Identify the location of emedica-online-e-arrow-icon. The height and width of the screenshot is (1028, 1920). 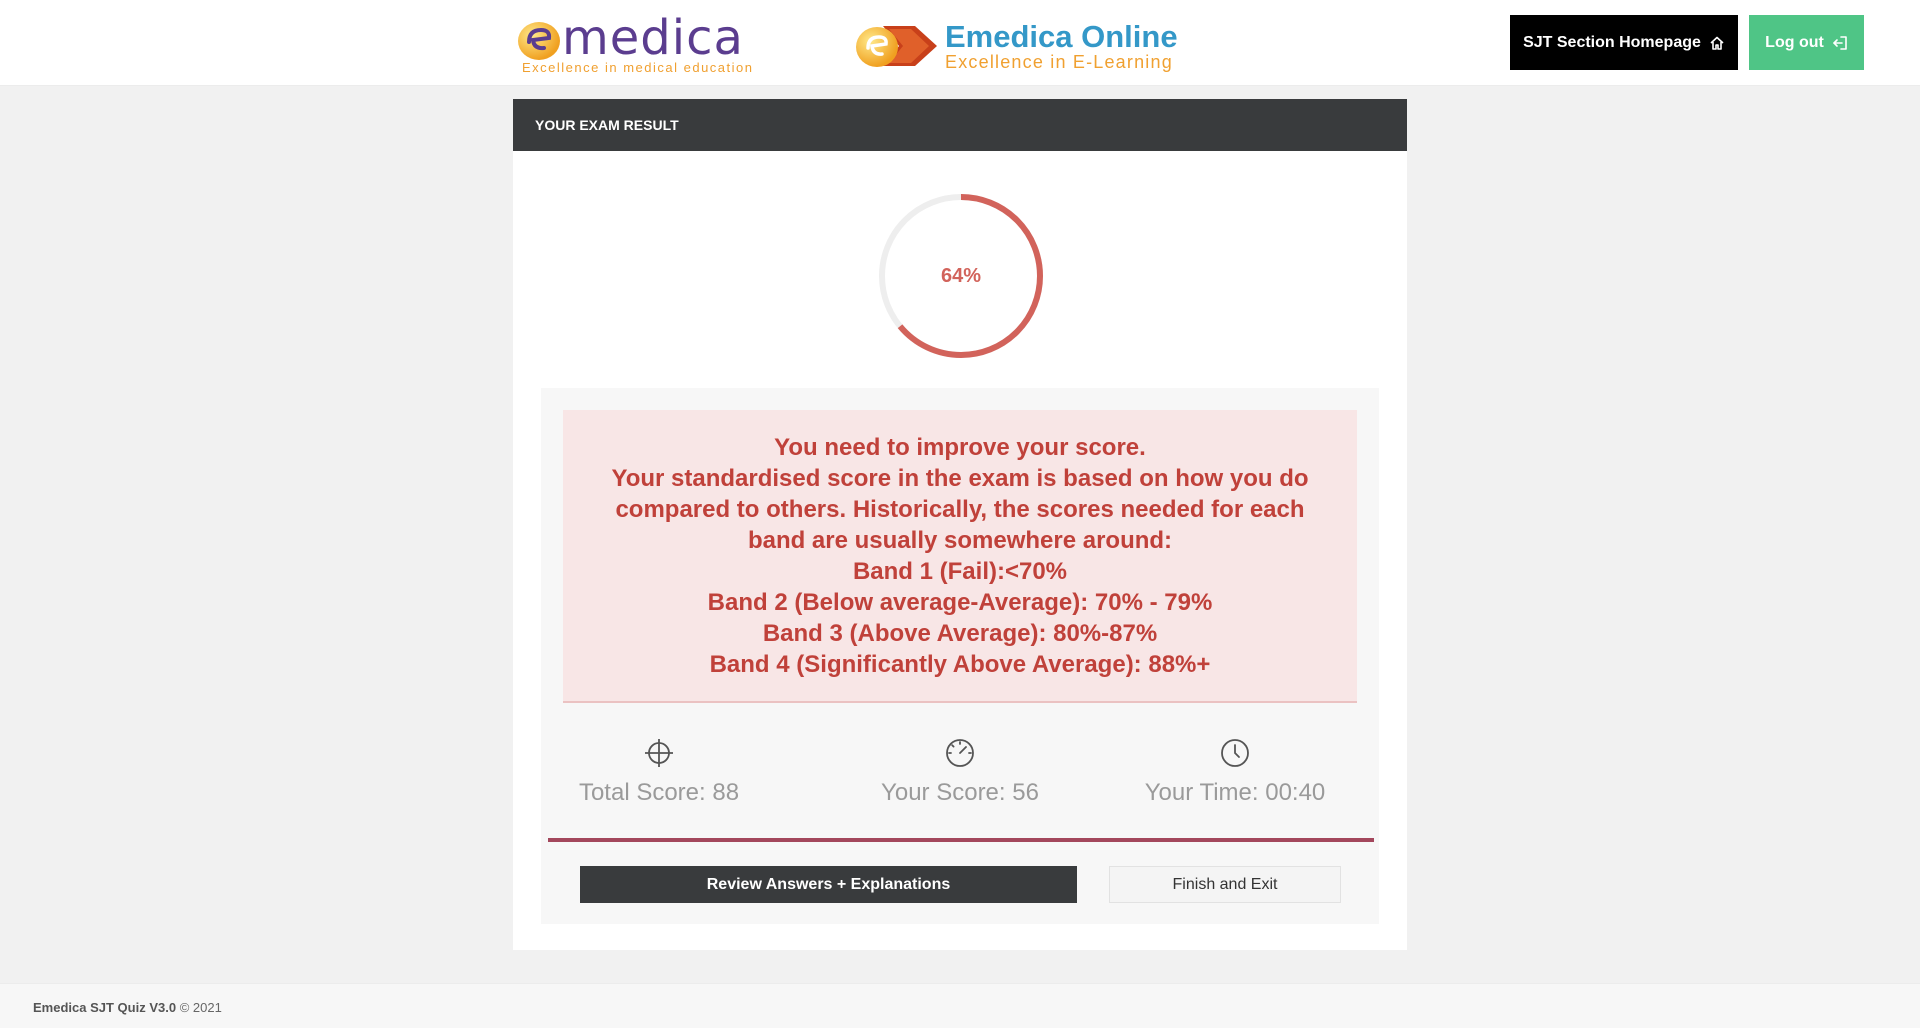
(896, 46).